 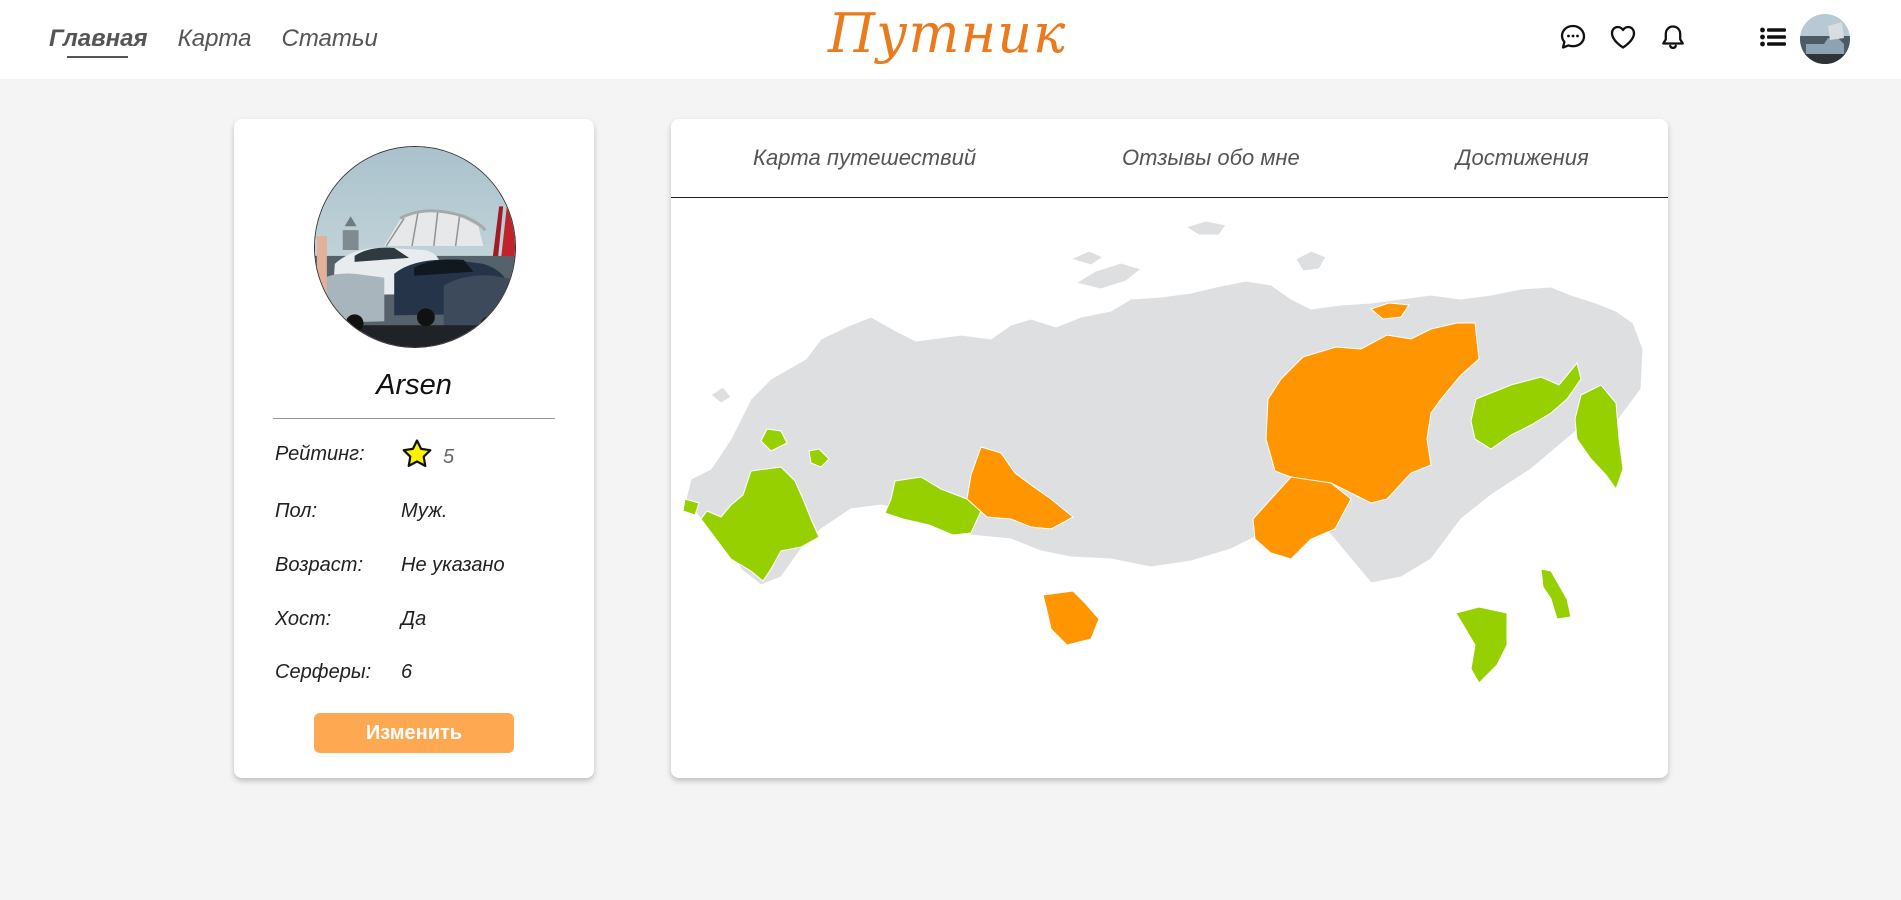 What do you see at coordinates (1211, 158) in the screenshot?
I see `tab-reviews: Отзывы обо мне` at bounding box center [1211, 158].